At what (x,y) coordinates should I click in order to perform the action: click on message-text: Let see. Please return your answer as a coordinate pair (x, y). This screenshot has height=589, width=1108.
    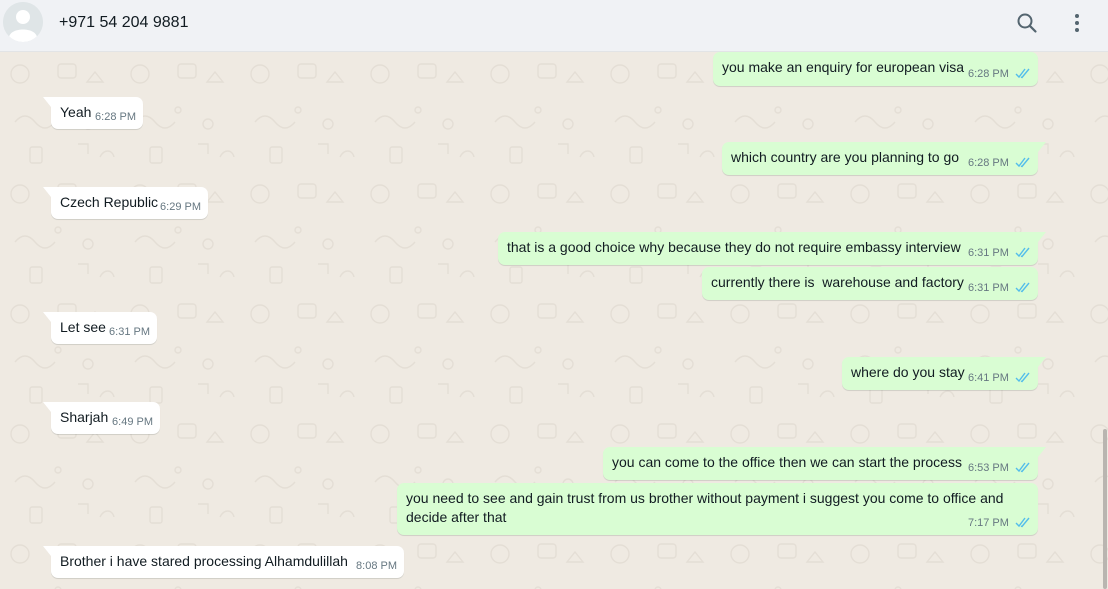
    Looking at the image, I should click on (83, 327).